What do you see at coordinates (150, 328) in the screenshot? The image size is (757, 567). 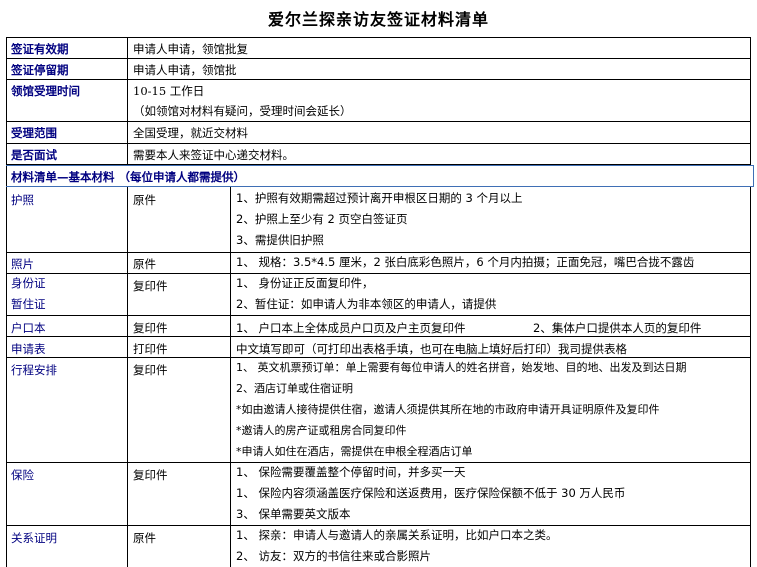 I see `household-register-type: 复印件` at bounding box center [150, 328].